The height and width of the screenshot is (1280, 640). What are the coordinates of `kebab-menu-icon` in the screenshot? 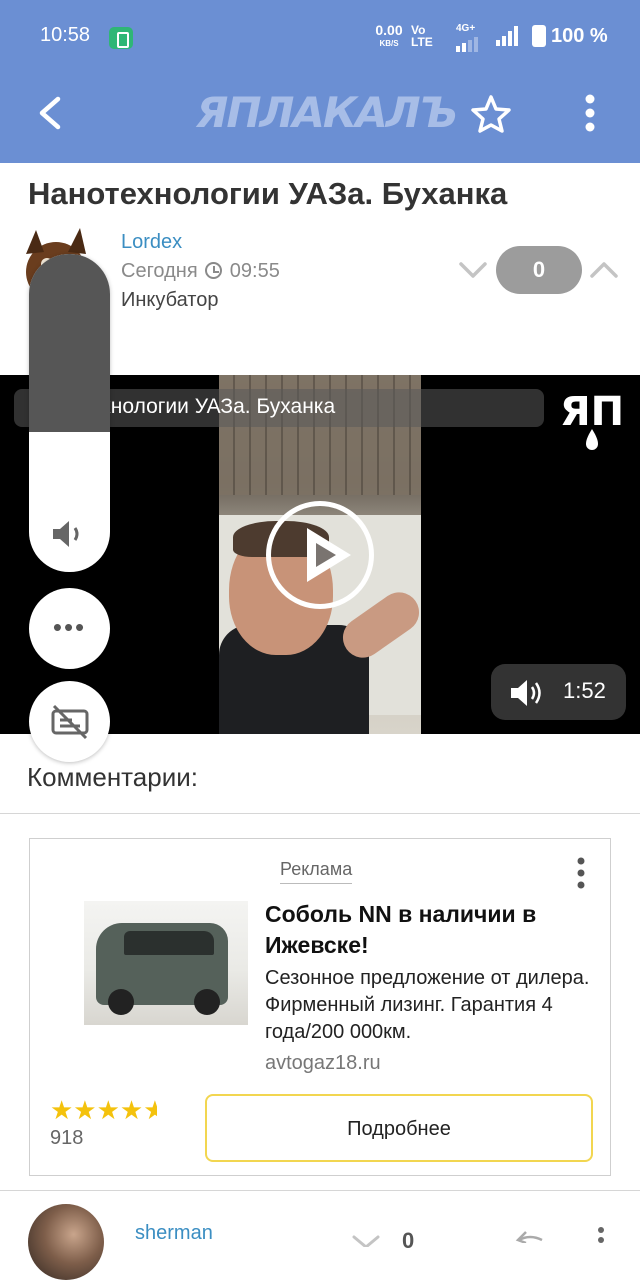 It's located at (590, 113).